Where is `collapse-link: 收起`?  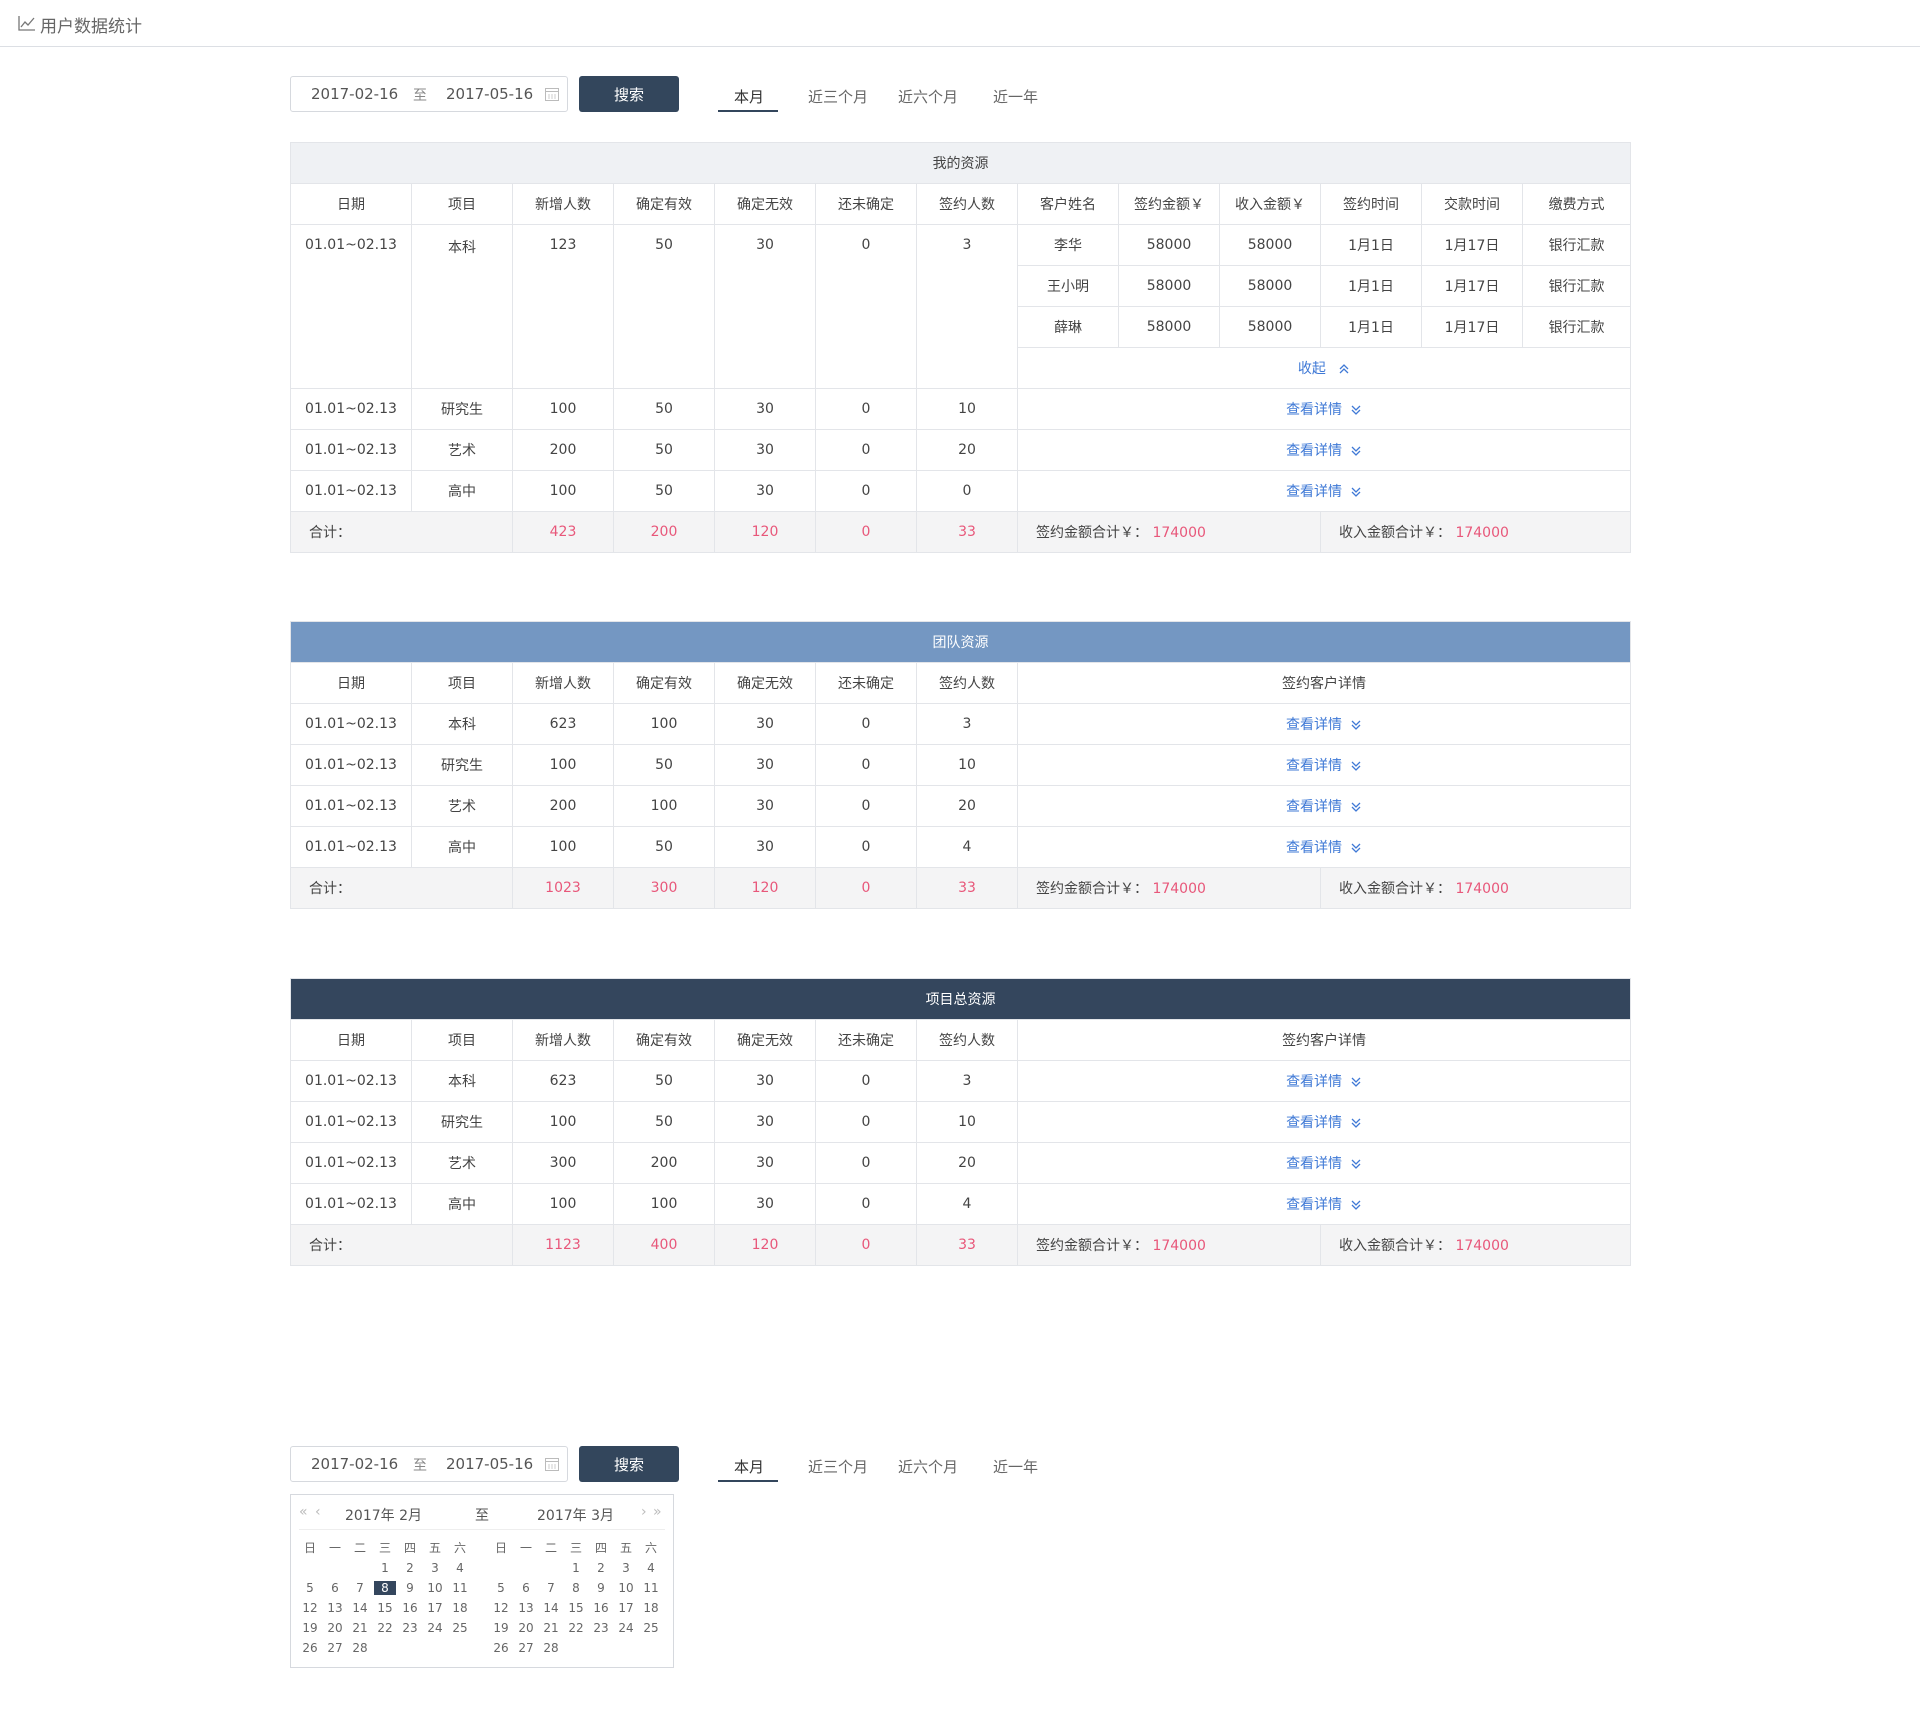
collapse-link: 收起 is located at coordinates (1324, 369).